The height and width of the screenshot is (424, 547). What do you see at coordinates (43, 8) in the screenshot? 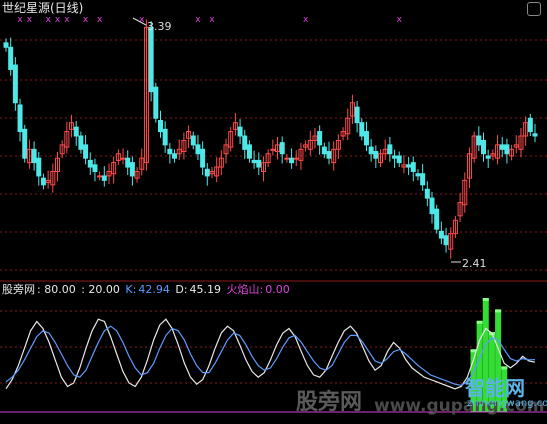
I see `chart-title: 世纪星源(日线)` at bounding box center [43, 8].